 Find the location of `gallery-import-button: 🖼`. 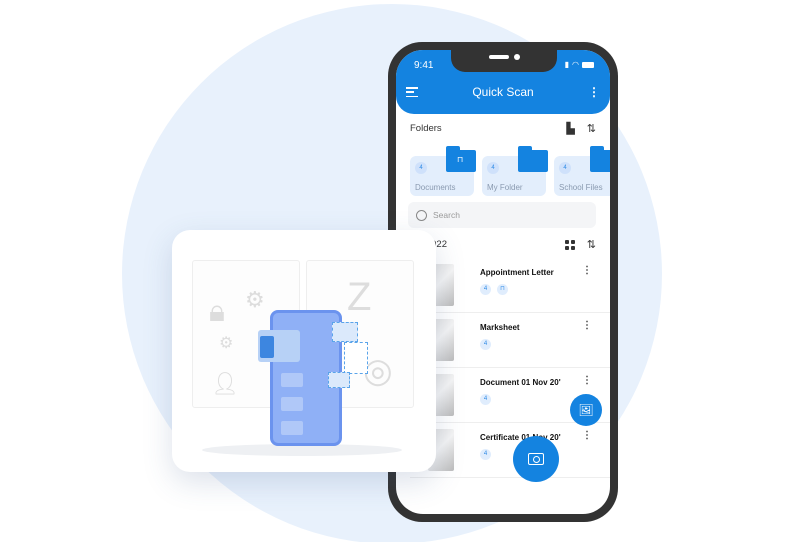

gallery-import-button: 🖼 is located at coordinates (586, 410).